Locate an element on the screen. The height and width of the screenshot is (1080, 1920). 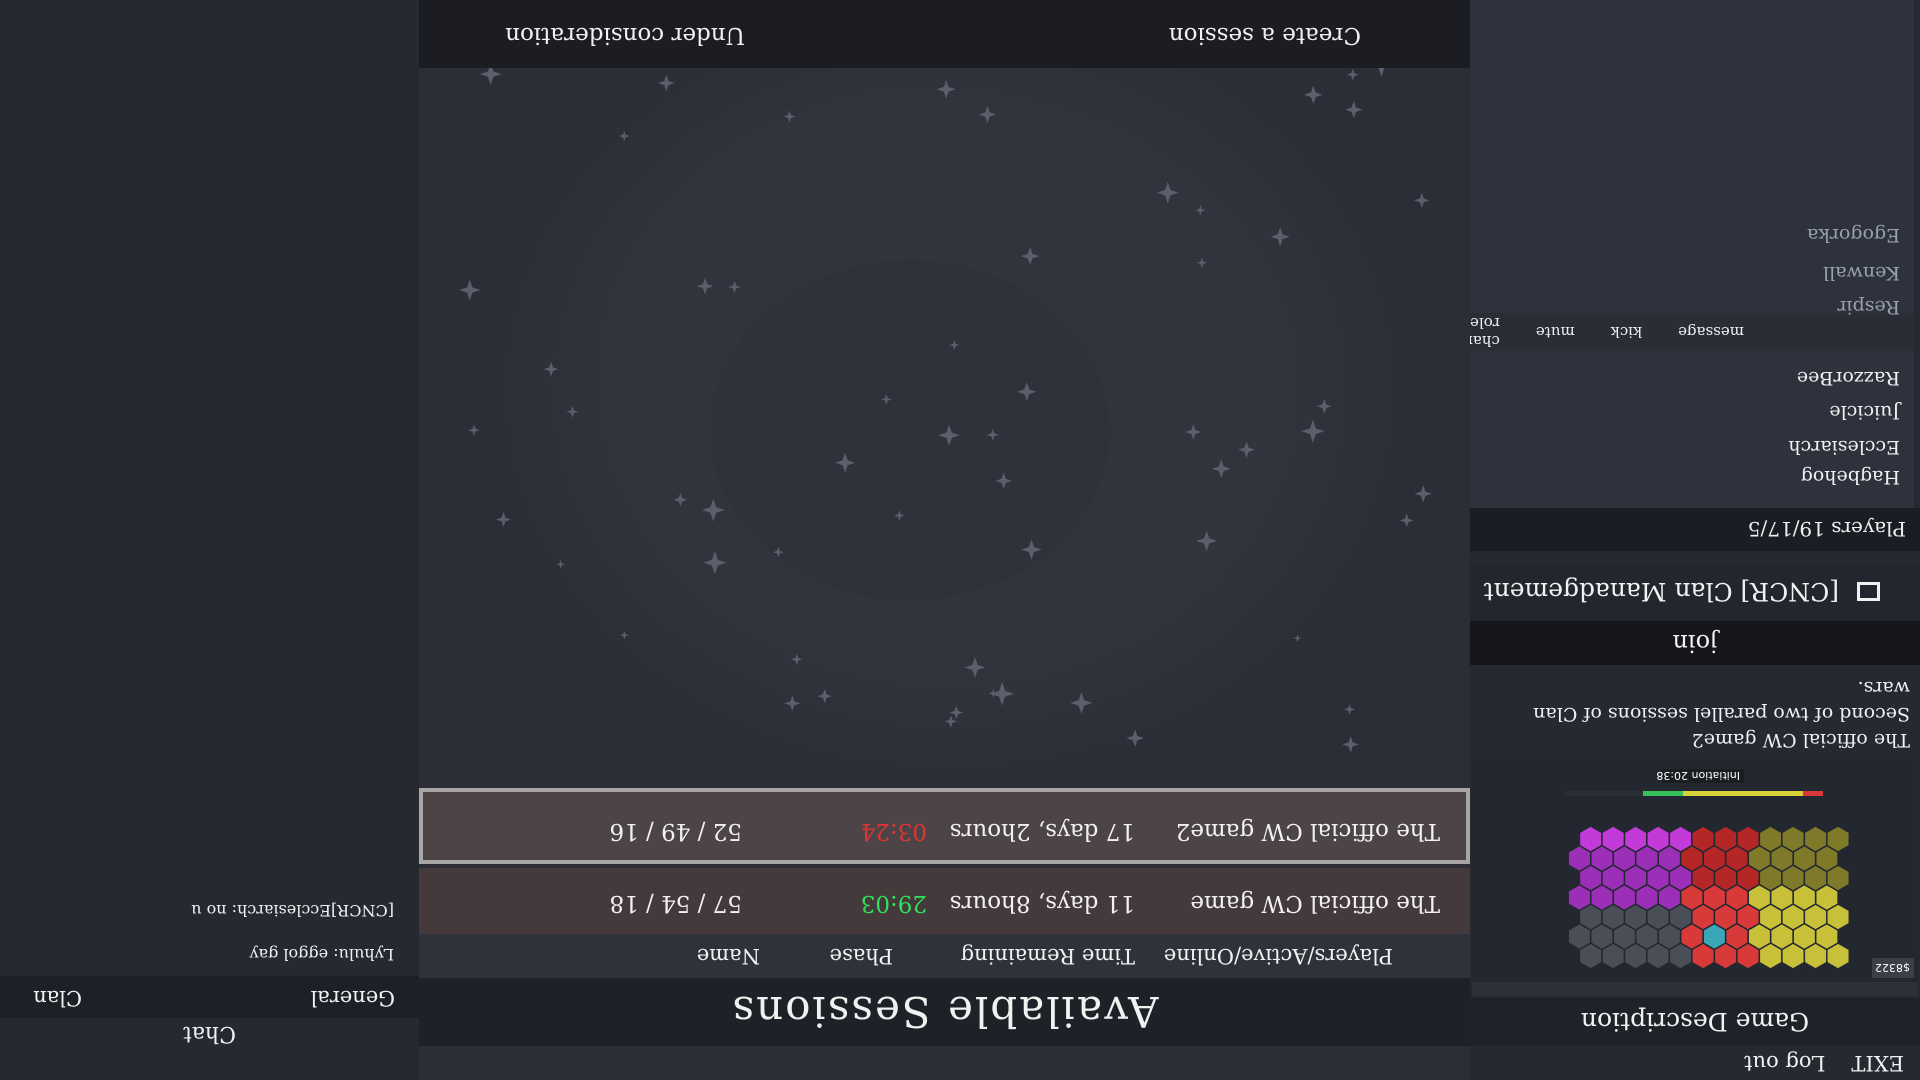
member-item: Juicicle is located at coordinates (1864, 412).